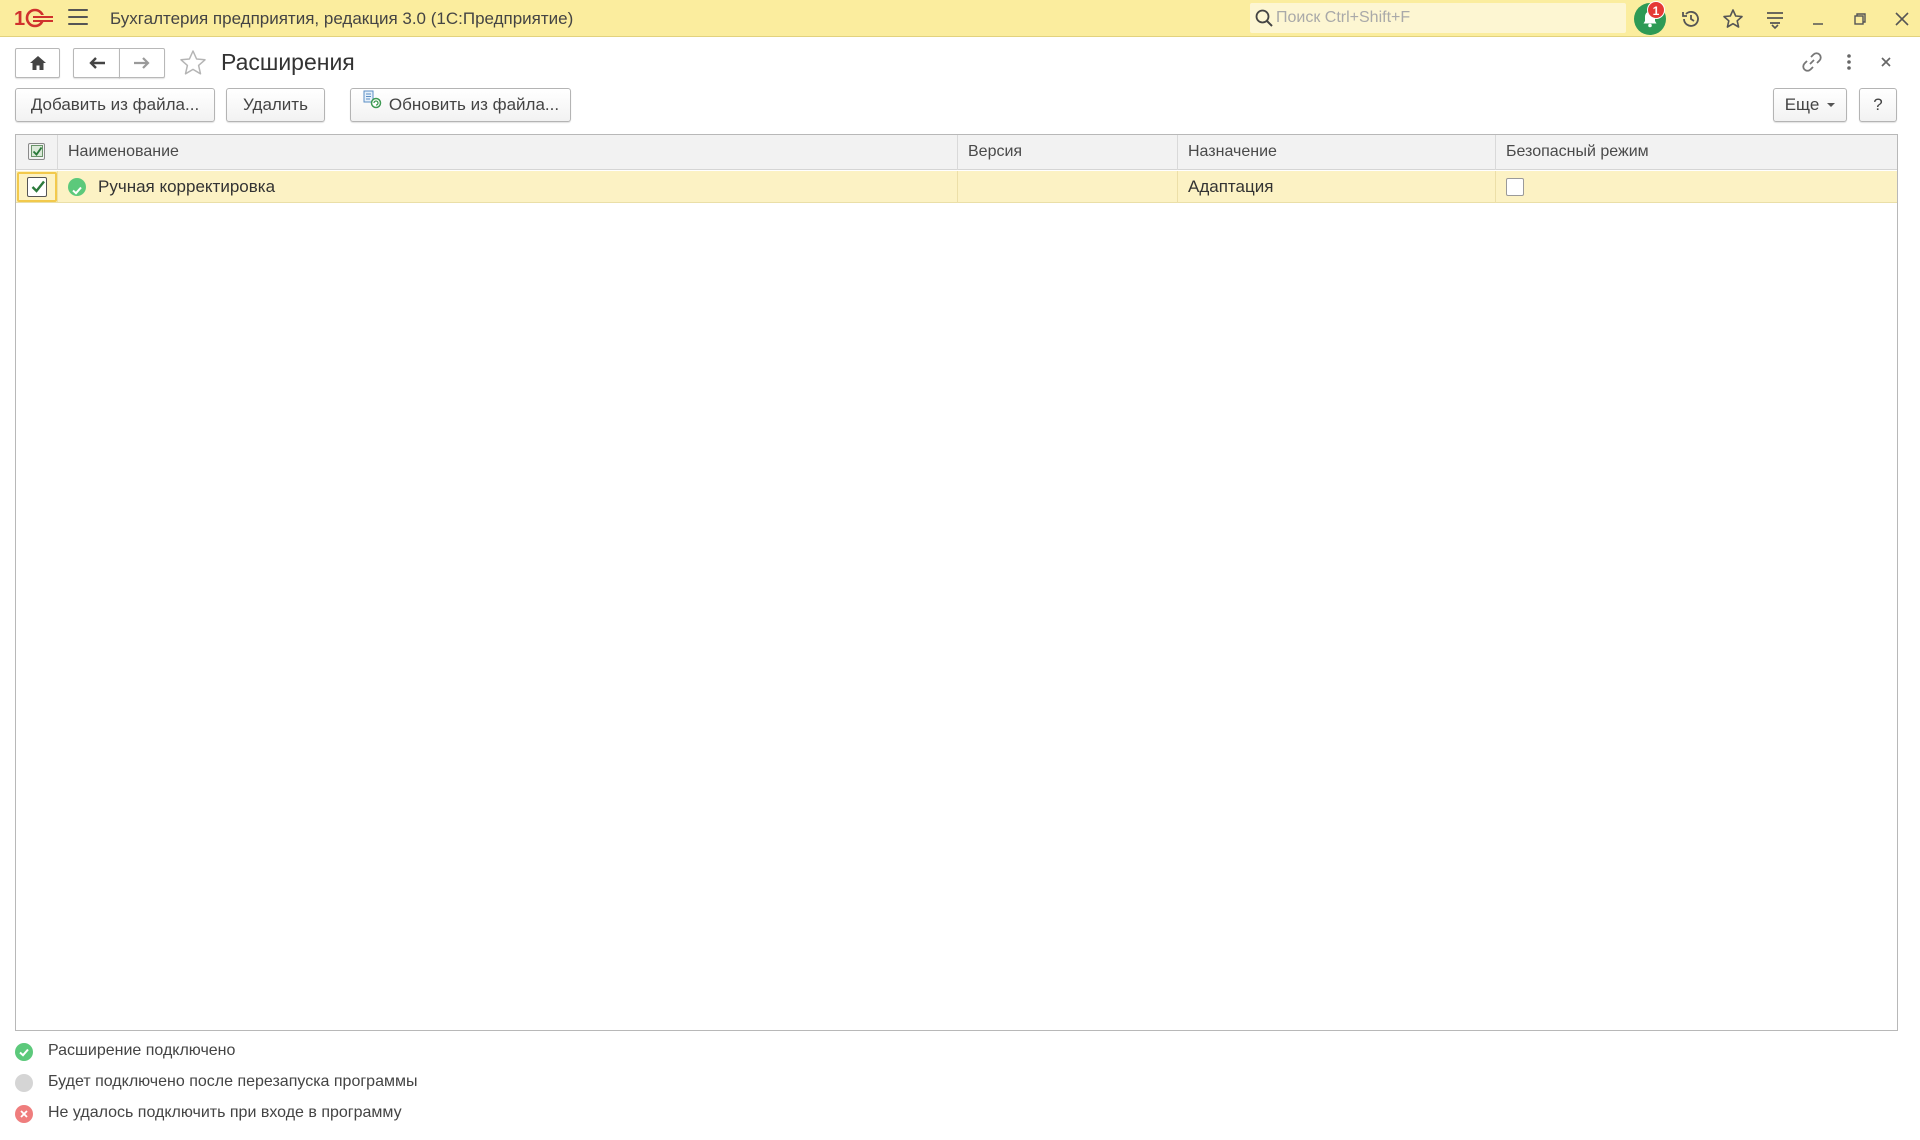  I want to click on failed-status-icon, so click(24, 1114).